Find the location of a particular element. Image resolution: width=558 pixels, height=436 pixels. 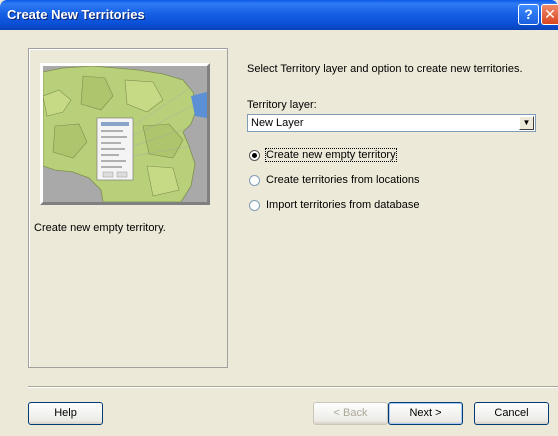

button-separator is located at coordinates (293, 387).